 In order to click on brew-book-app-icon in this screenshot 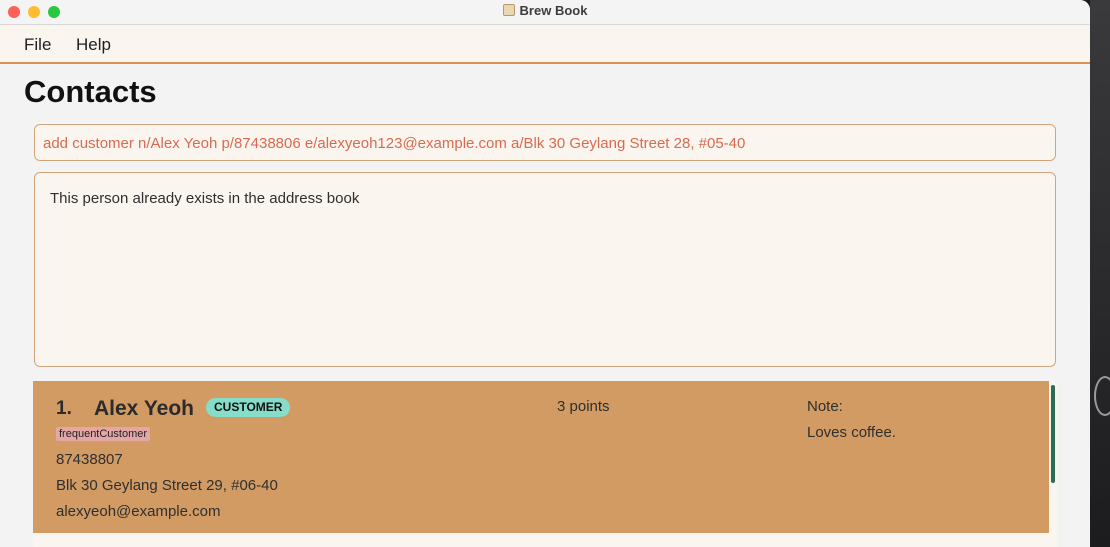, I will do `click(508, 10)`.